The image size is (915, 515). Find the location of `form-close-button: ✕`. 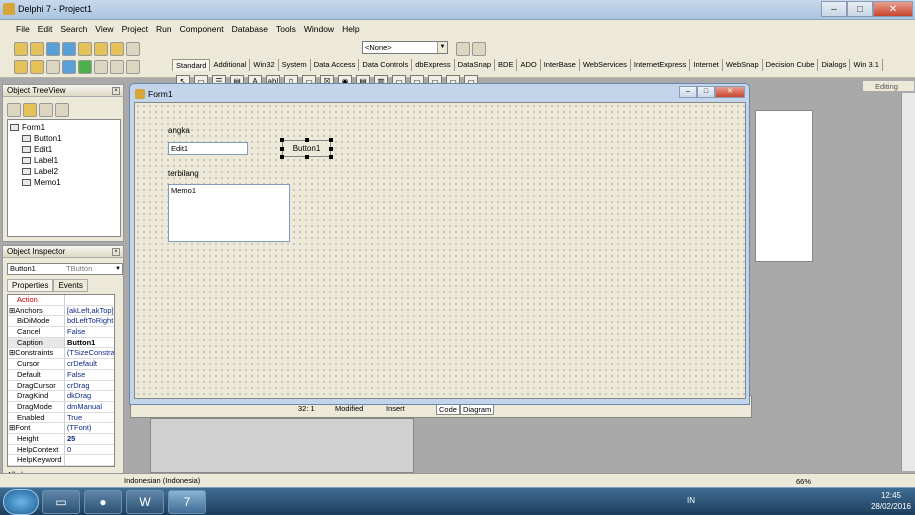

form-close-button: ✕ is located at coordinates (730, 92).